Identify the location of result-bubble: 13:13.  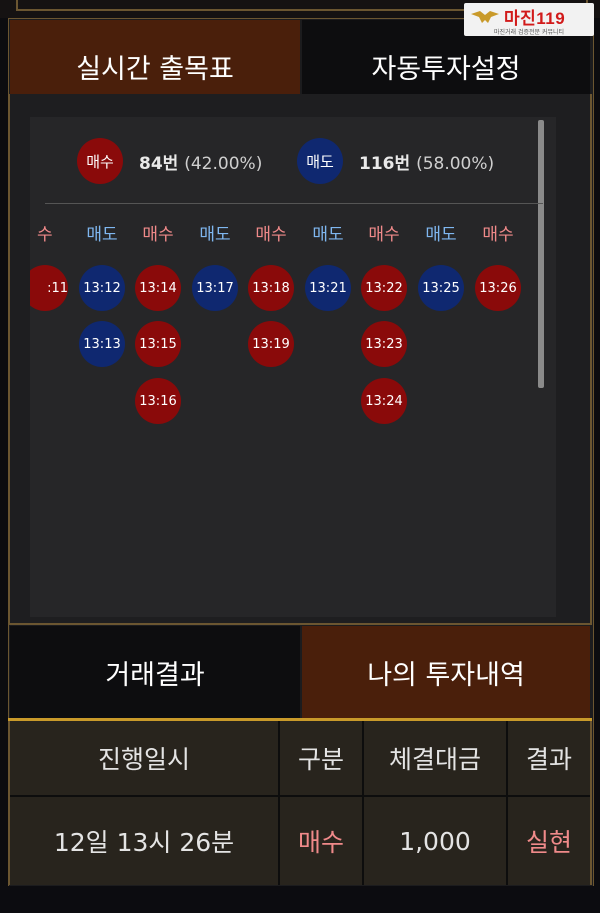
(102, 344).